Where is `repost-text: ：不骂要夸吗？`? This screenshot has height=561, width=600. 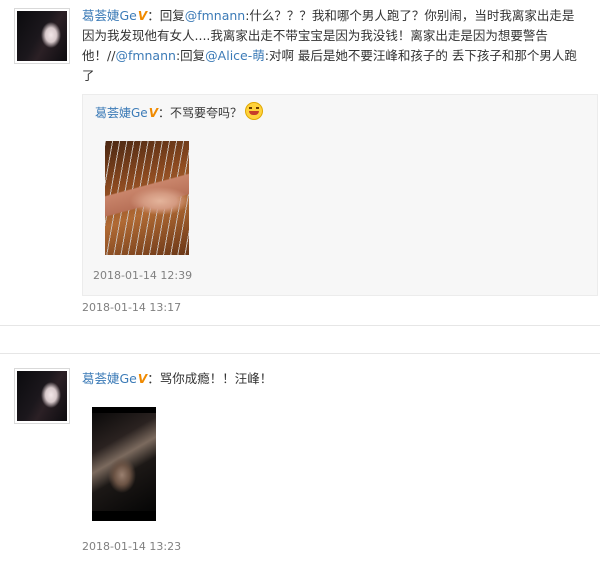 repost-text: ：不骂要夸吗？ is located at coordinates (199, 113).